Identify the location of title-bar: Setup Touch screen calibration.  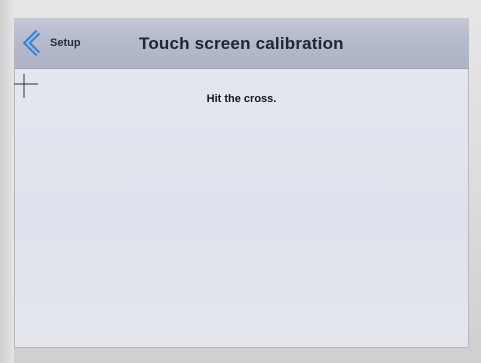
(241, 43).